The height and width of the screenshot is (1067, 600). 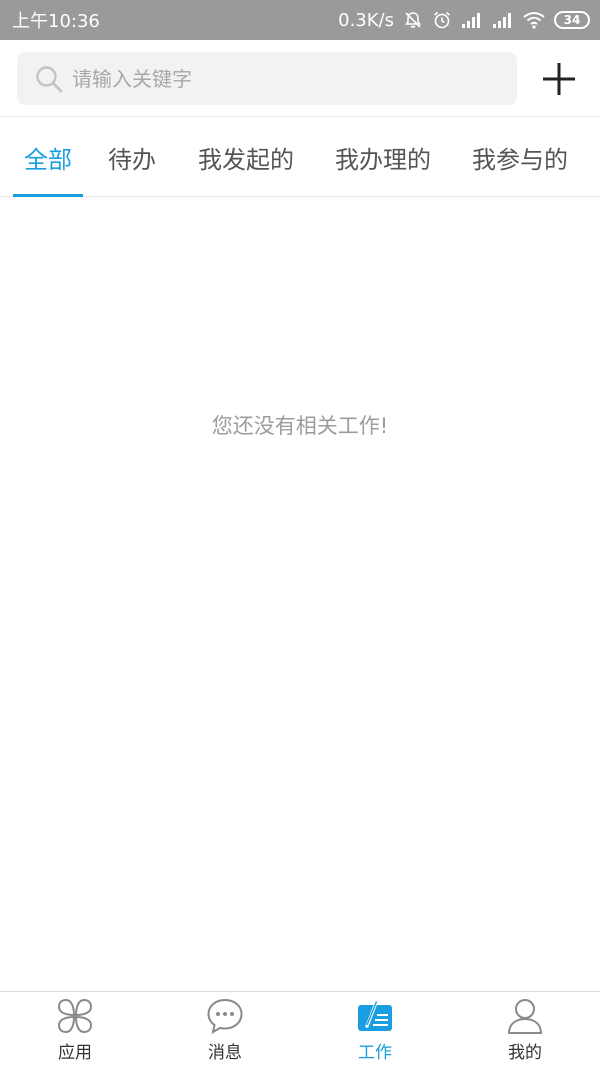 I want to click on status-bar: 上午10:36 0.3K/s 34, so click(x=300, y=20).